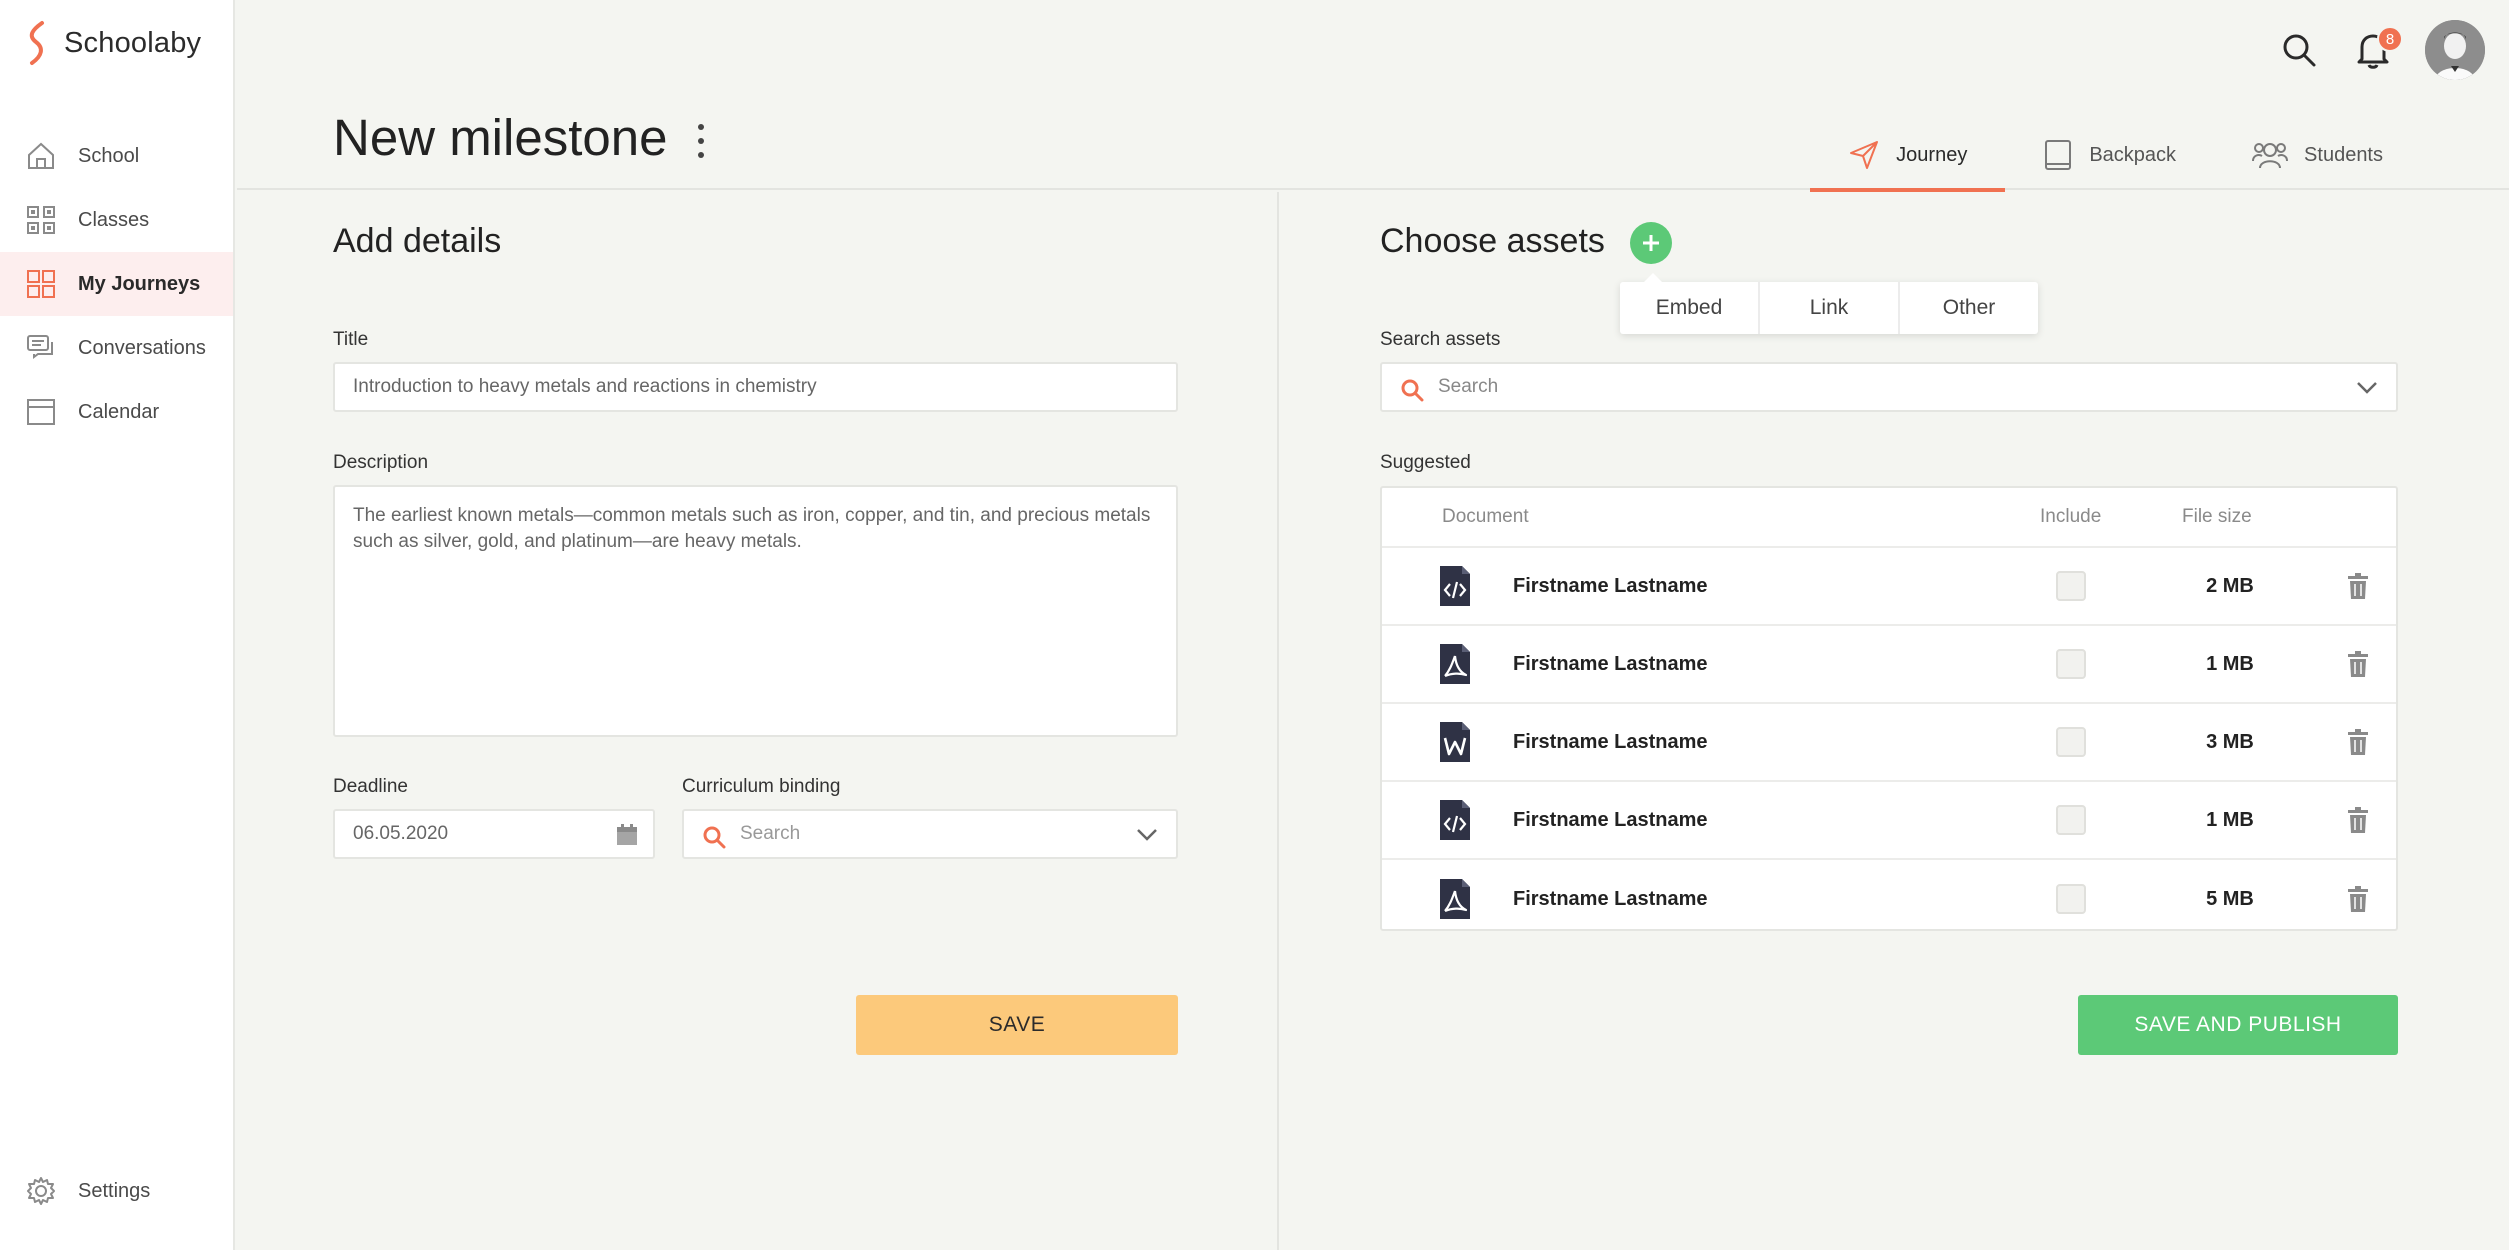  What do you see at coordinates (1889, 387) in the screenshot?
I see `asset-search-input: Search` at bounding box center [1889, 387].